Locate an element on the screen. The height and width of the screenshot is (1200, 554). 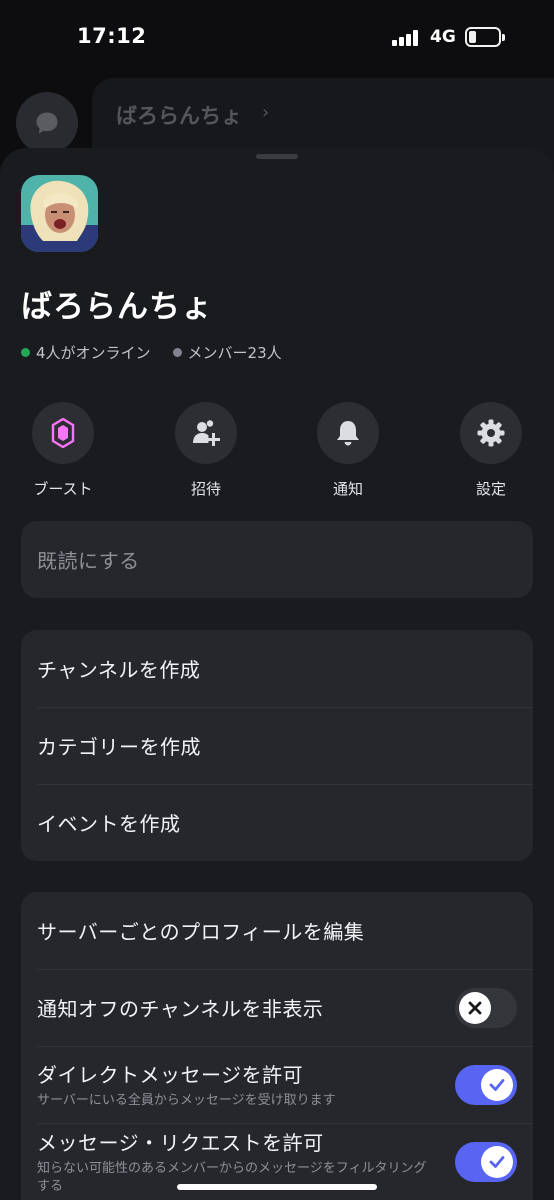
direct-messages-button is located at coordinates (47, 123).